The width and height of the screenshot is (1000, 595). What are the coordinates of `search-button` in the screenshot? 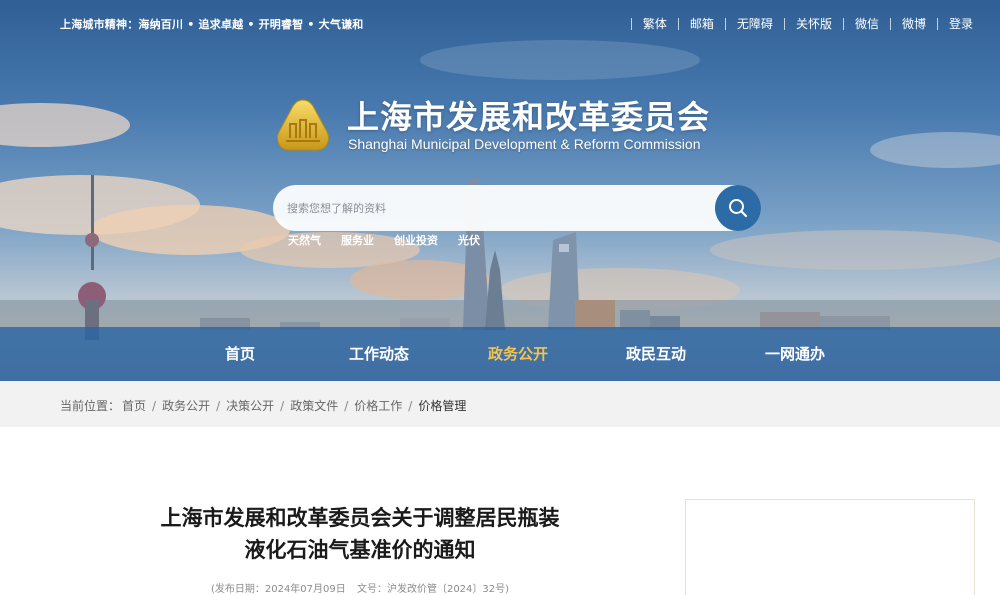 It's located at (738, 208).